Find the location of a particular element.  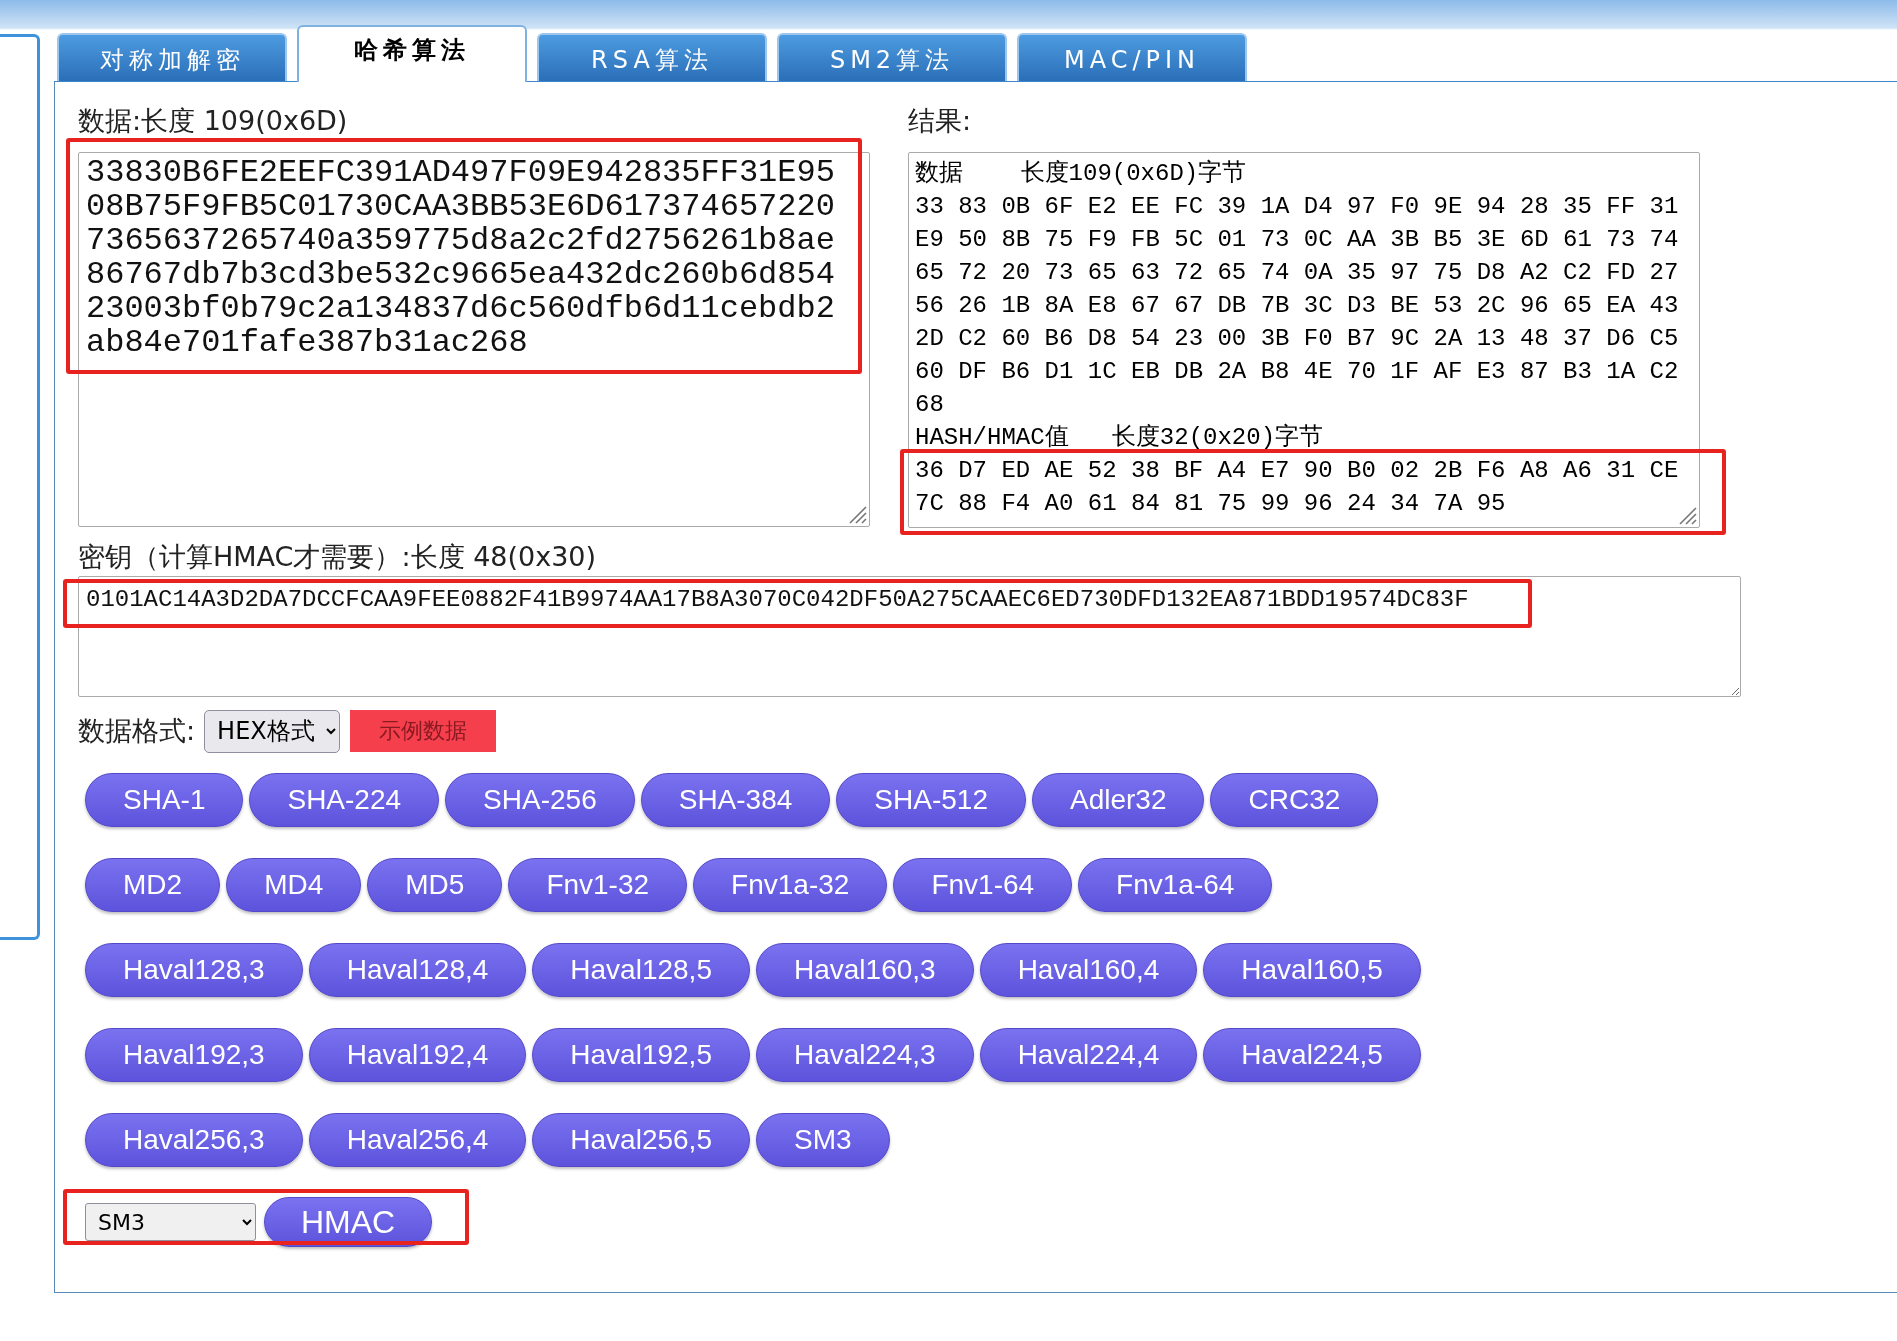

tab: 哈希算法 is located at coordinates (412, 53).